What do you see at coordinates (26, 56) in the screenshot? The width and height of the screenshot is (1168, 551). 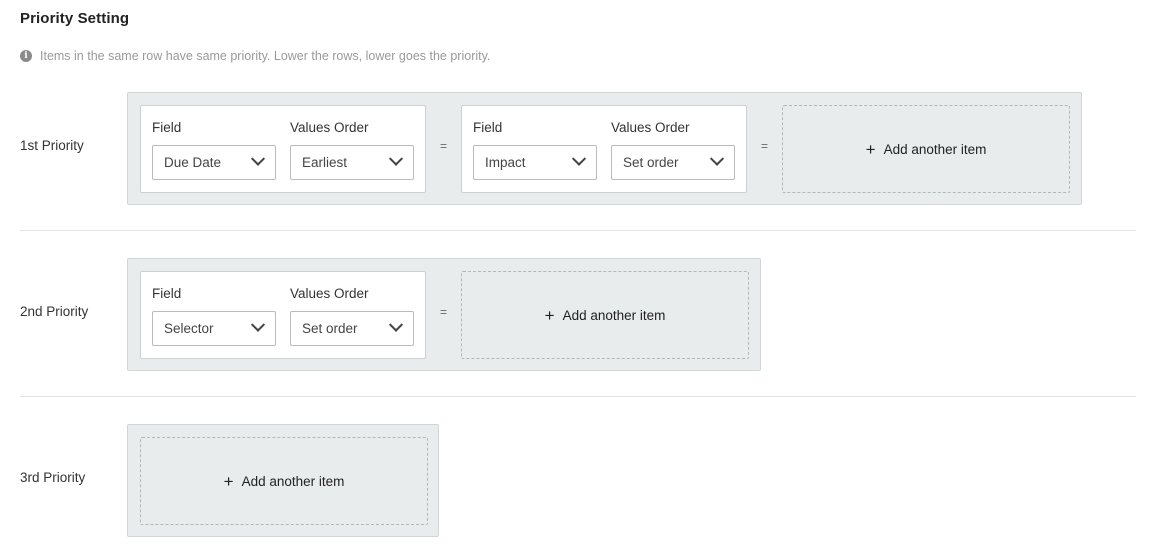 I see `info-icon: i` at bounding box center [26, 56].